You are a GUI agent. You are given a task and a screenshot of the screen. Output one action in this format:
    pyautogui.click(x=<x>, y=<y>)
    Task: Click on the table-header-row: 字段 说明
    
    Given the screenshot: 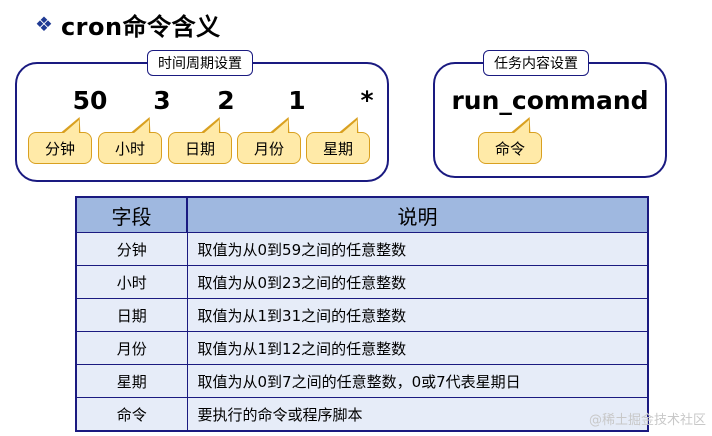 What is the action you would take?
    pyautogui.click(x=362, y=214)
    